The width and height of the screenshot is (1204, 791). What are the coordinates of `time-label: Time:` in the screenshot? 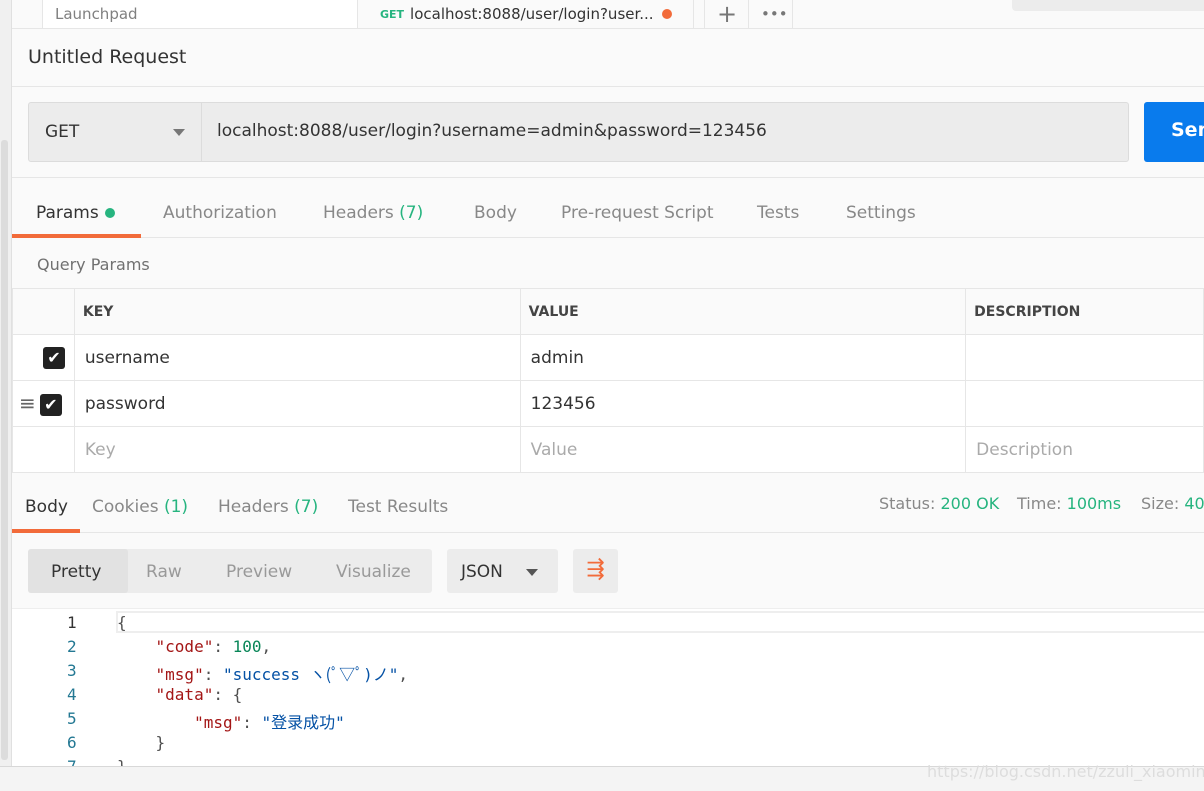 It's located at (1039, 503).